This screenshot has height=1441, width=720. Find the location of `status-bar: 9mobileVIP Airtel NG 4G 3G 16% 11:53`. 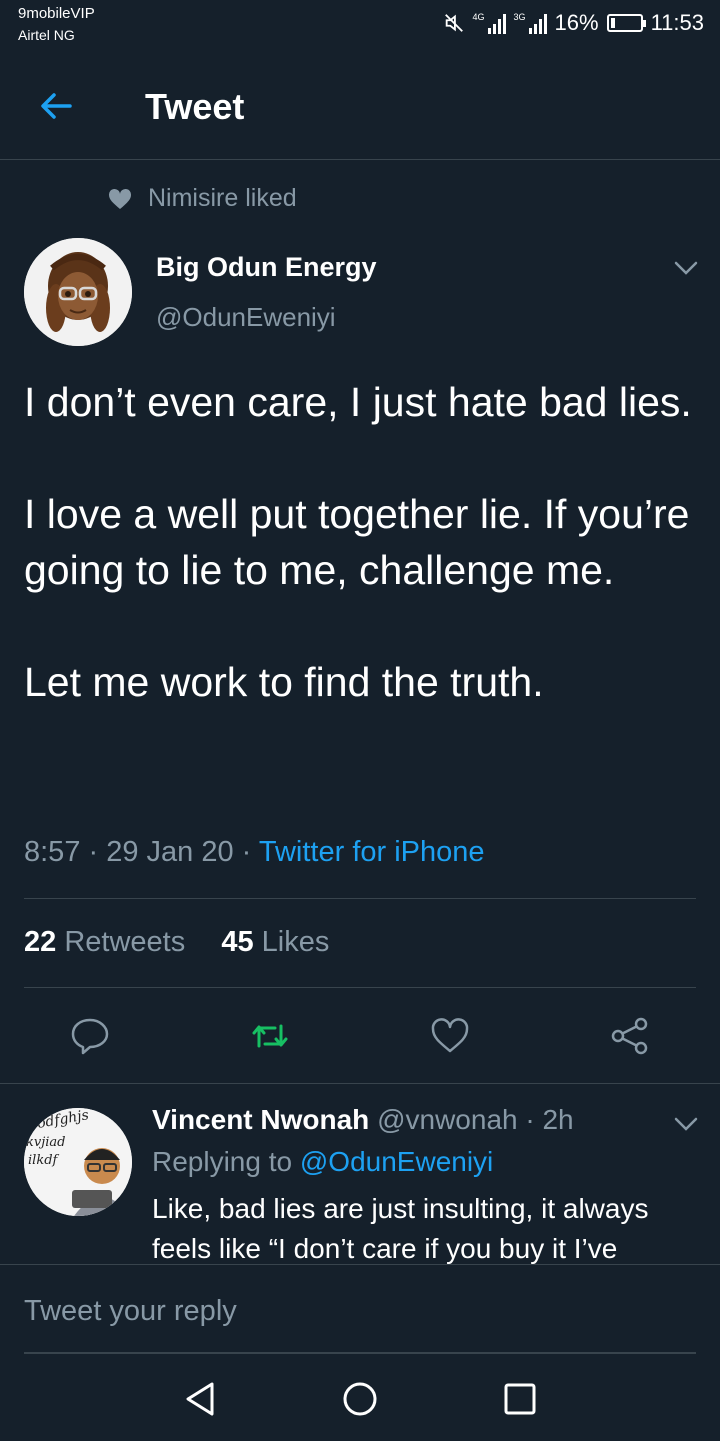

status-bar: 9mobileVIP Airtel NG 4G 3G 16% 11:53 is located at coordinates (360, 25).